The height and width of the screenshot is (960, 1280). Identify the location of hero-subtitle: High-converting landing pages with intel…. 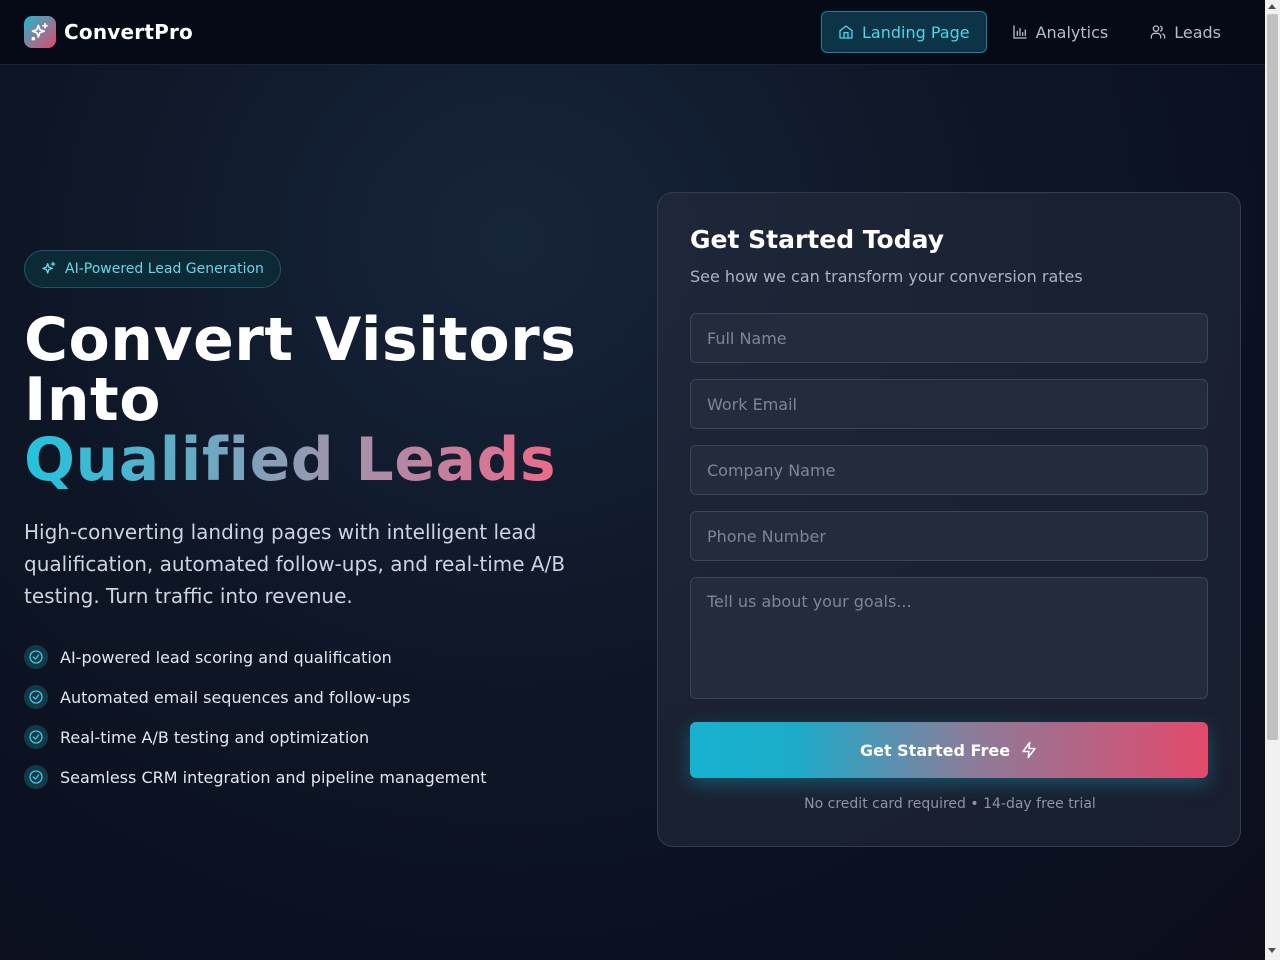
(295, 564).